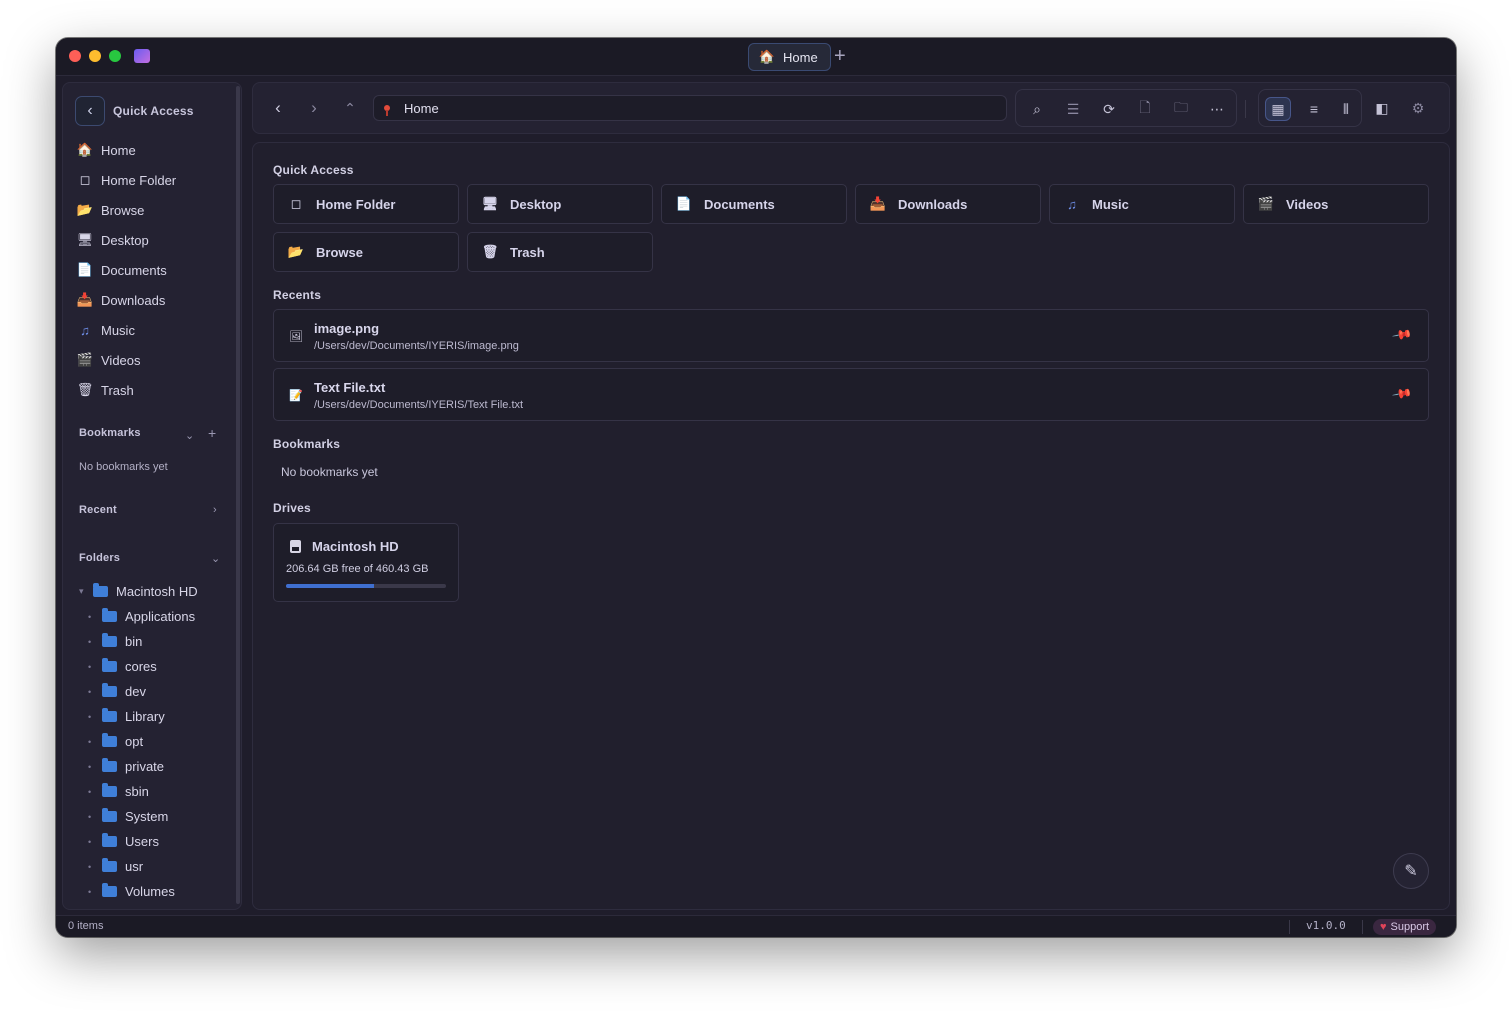 The height and width of the screenshot is (1012, 1512). Describe the element at coordinates (133, 300) in the screenshot. I see `sidebar-item-label: Downloads` at that location.